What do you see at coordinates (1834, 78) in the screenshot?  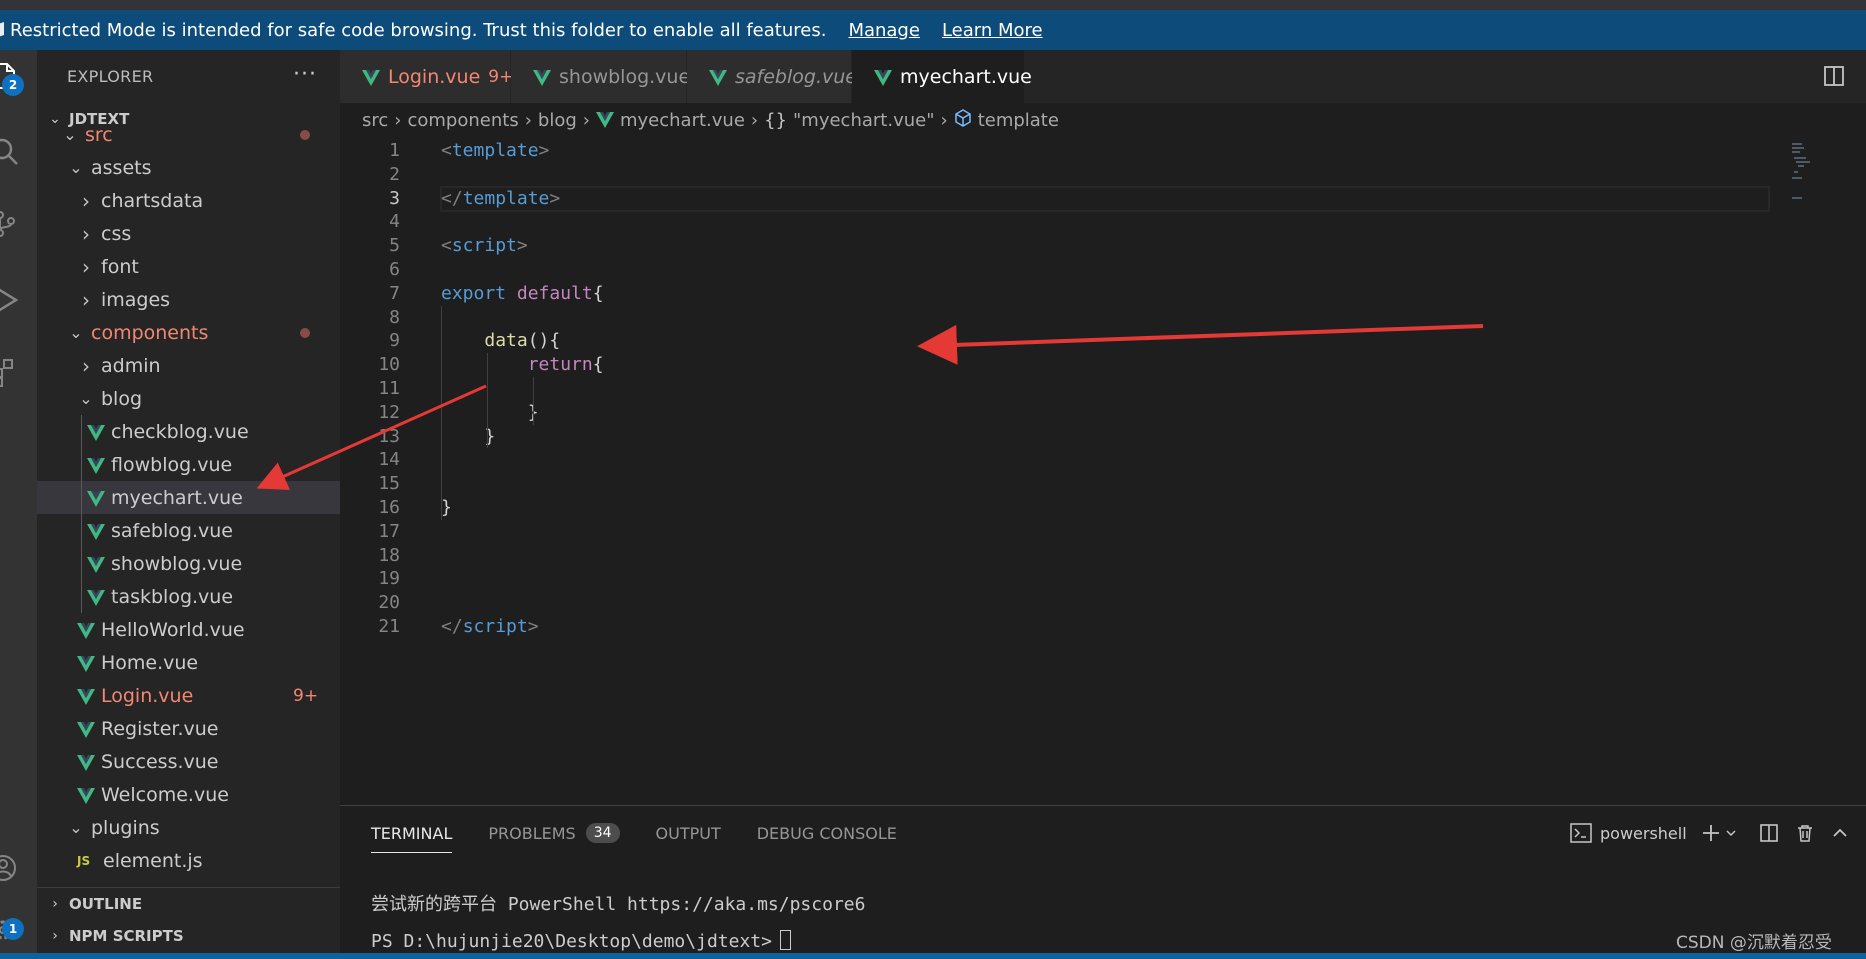 I see `split-editor-icon` at bounding box center [1834, 78].